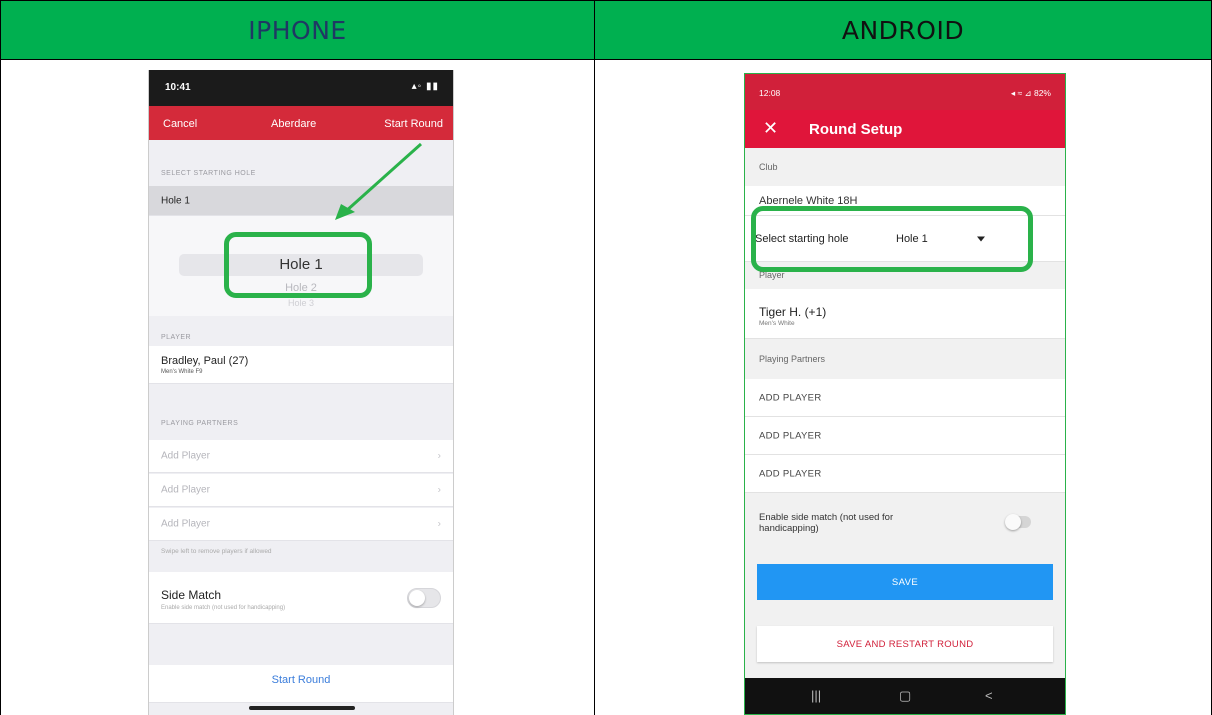 Image resolution: width=1212 pixels, height=715 pixels. Describe the element at coordinates (297, 30) in the screenshot. I see `header-iphone: IPHONE` at that location.